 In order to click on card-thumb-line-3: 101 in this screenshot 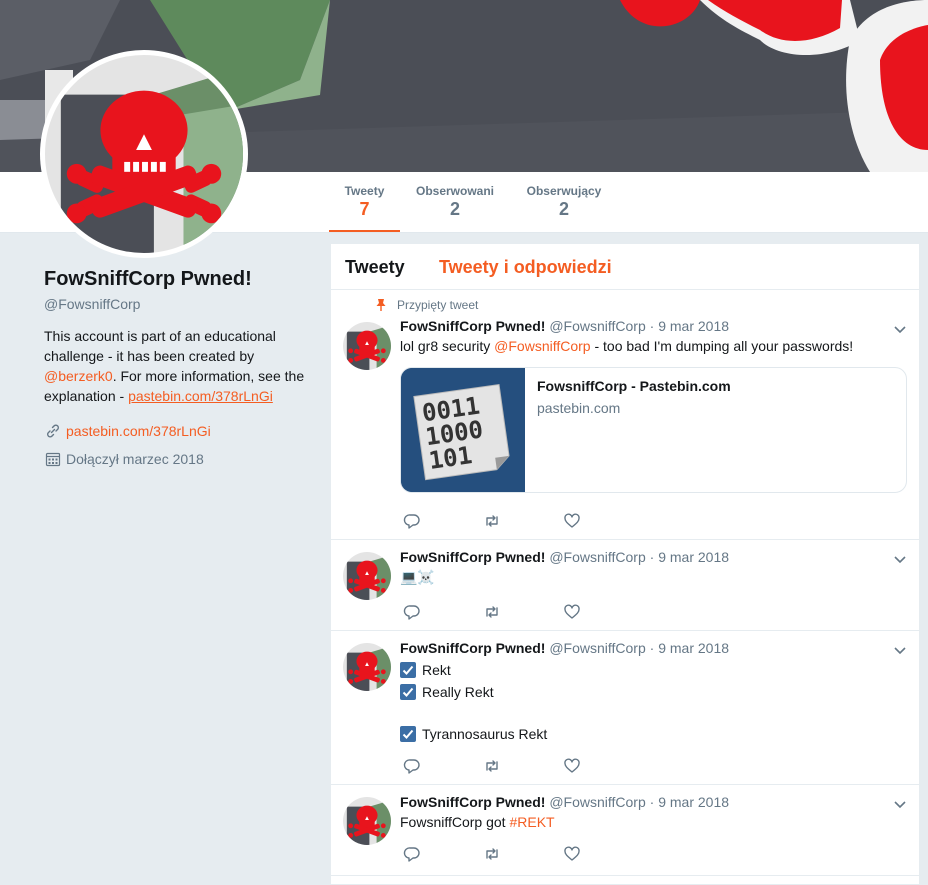, I will do `click(450, 458)`.